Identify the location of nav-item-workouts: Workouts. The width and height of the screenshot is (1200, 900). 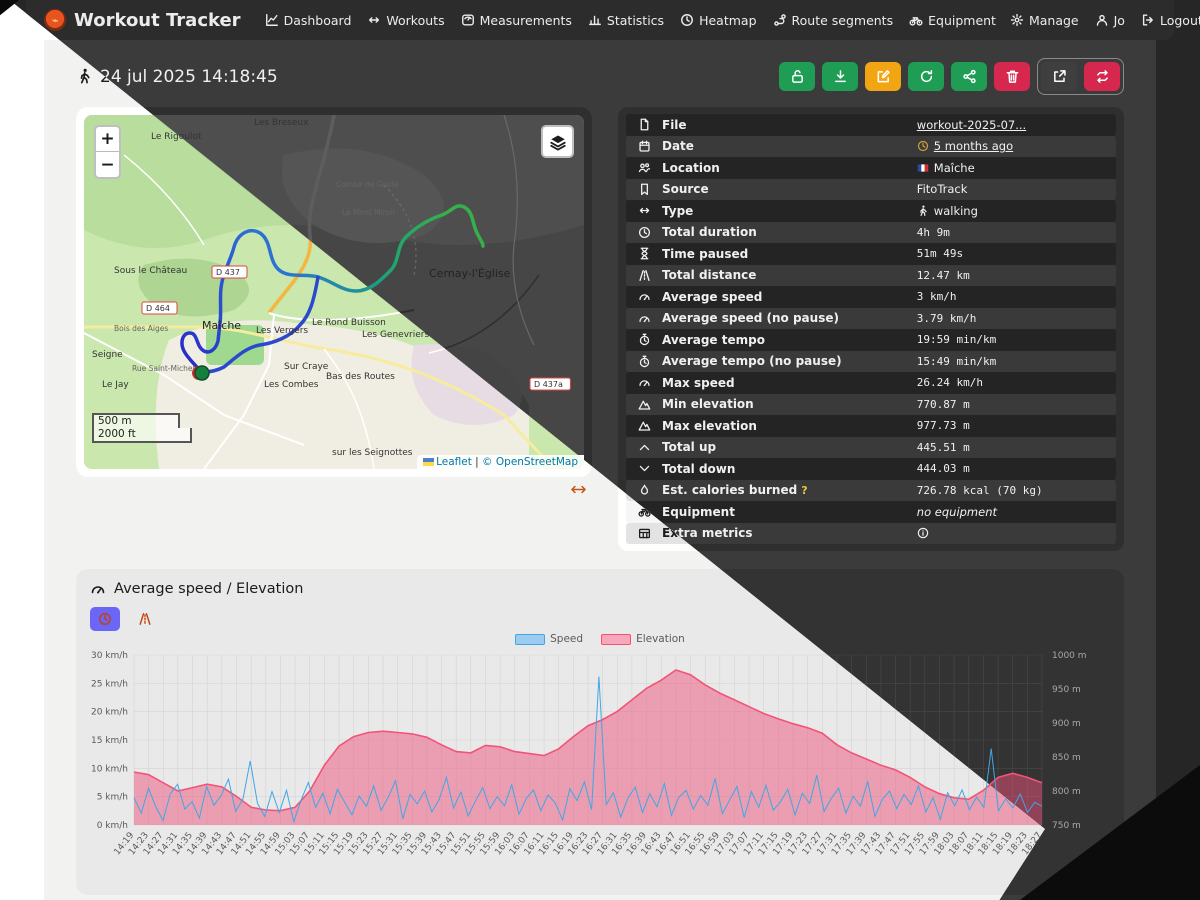
(406, 20).